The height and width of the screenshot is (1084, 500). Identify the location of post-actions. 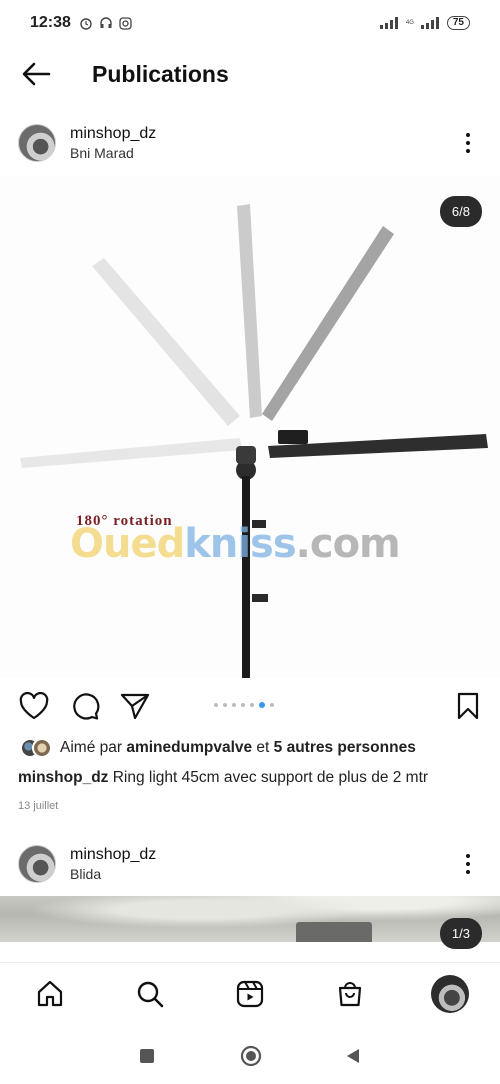
(250, 706).